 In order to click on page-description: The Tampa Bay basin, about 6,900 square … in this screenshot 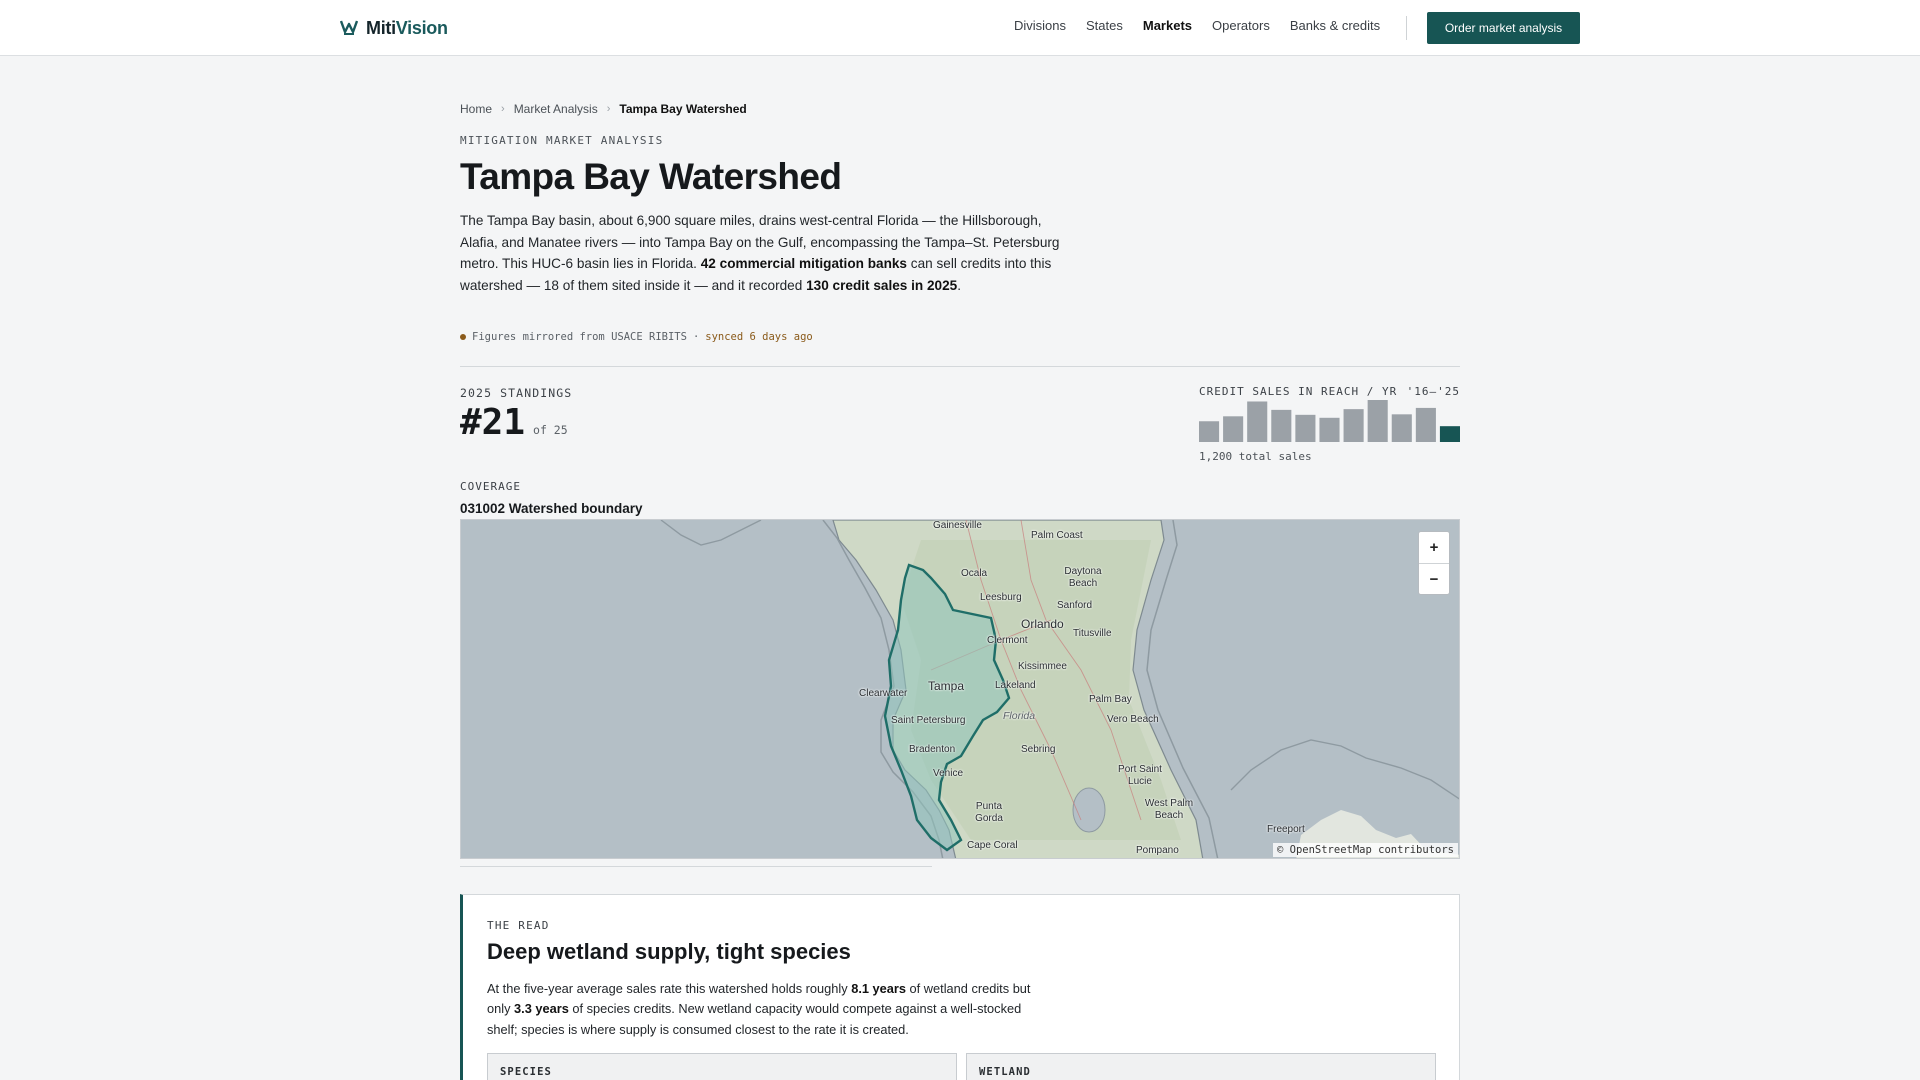, I will do `click(760, 253)`.